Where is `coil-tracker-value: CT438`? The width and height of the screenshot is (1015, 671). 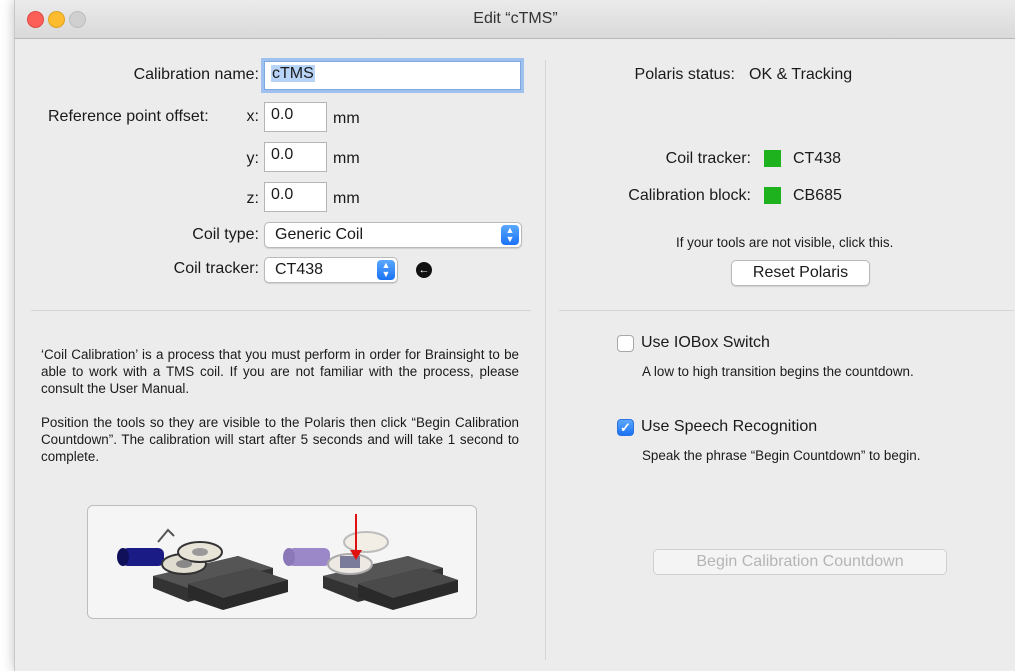 coil-tracker-value: CT438 is located at coordinates (299, 269).